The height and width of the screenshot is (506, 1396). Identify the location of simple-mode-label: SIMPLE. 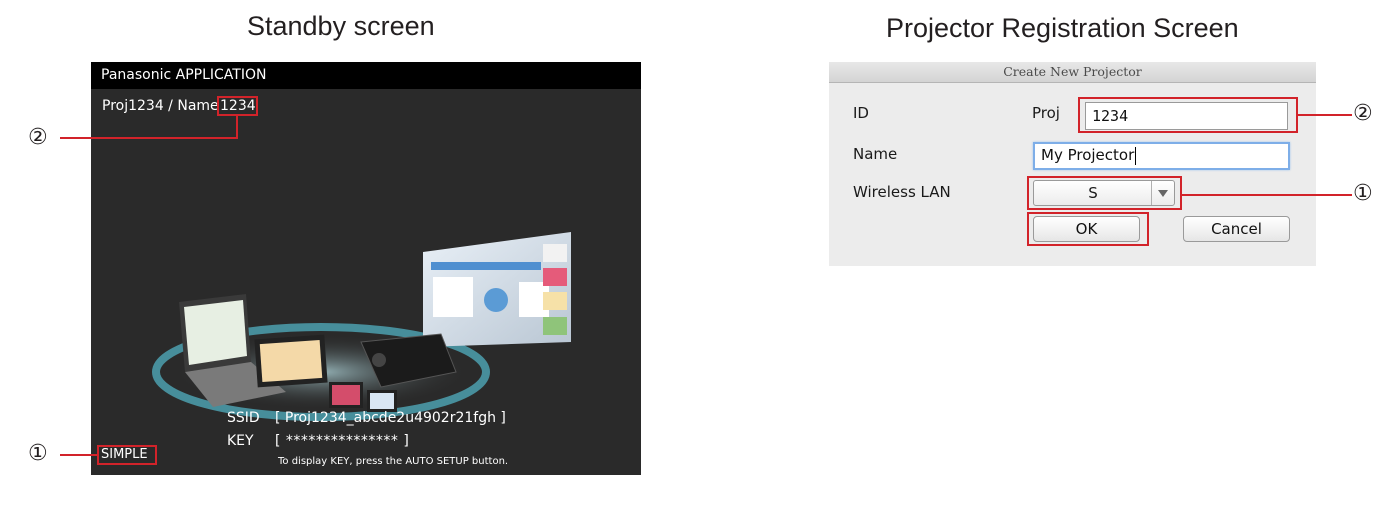
(127, 455).